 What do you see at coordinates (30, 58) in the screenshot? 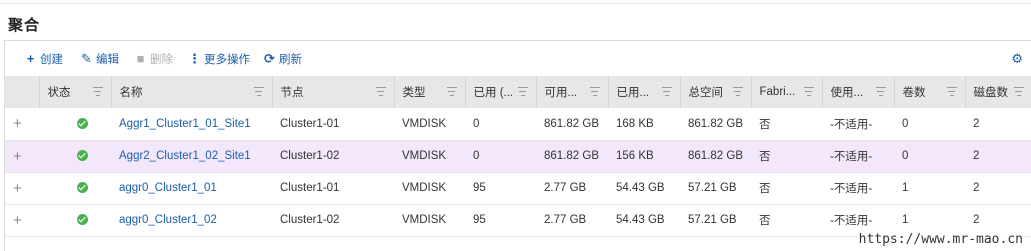
I see `plus-icon: +` at bounding box center [30, 58].